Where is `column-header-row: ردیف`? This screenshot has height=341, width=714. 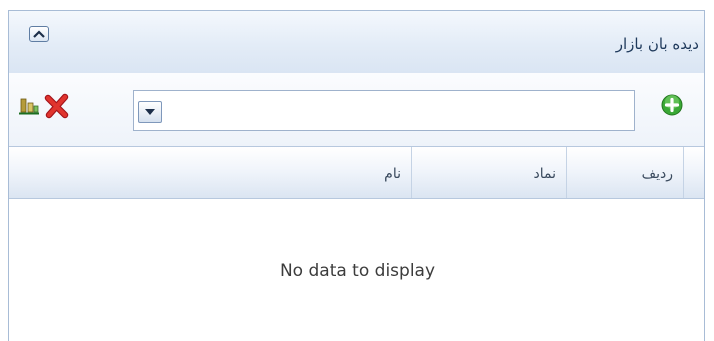 column-header-row: ردیف is located at coordinates (625, 172).